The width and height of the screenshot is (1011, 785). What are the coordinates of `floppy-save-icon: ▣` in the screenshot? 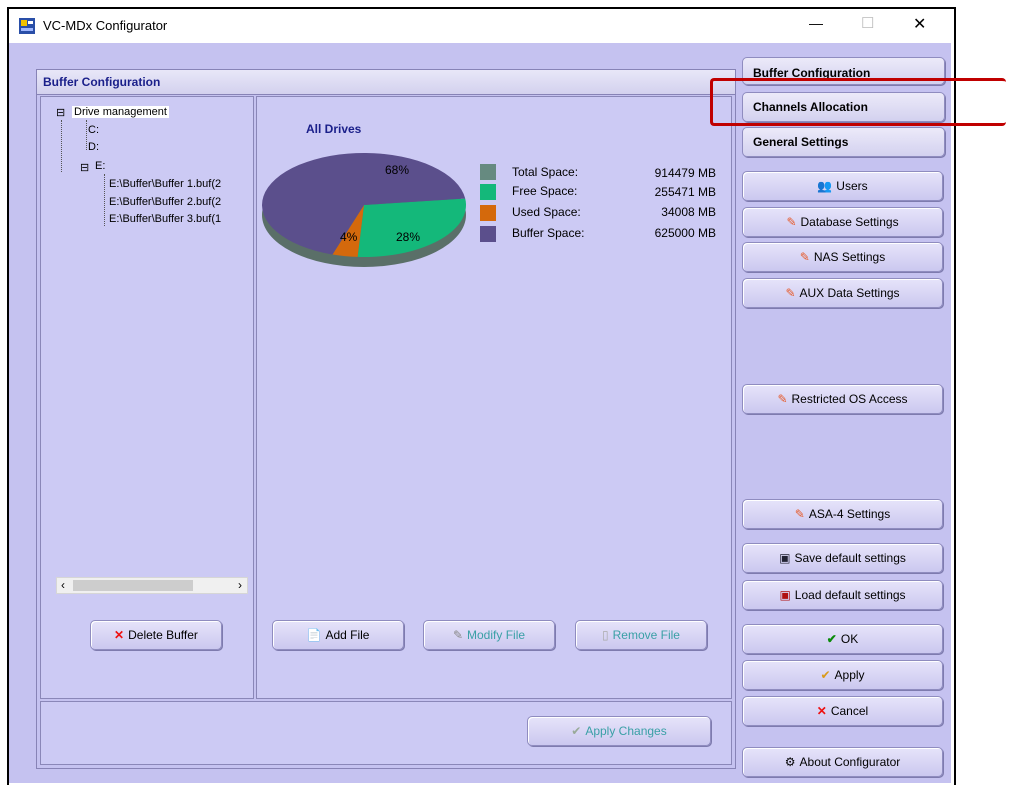 It's located at (785, 558).